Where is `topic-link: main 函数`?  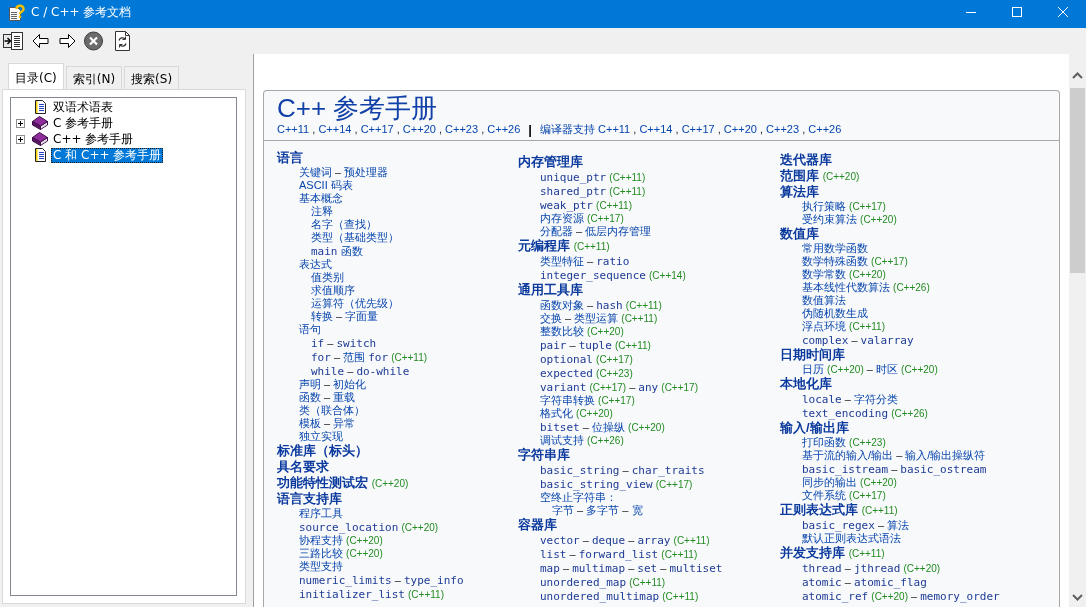
topic-link: main 函数 is located at coordinates (337, 251).